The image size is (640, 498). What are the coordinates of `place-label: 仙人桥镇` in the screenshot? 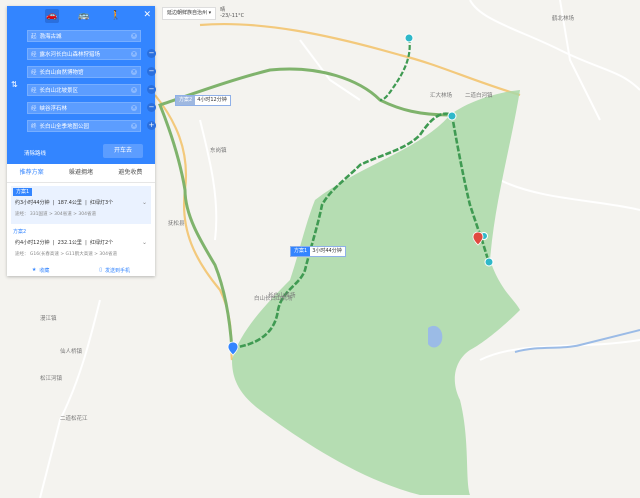 It's located at (71, 351).